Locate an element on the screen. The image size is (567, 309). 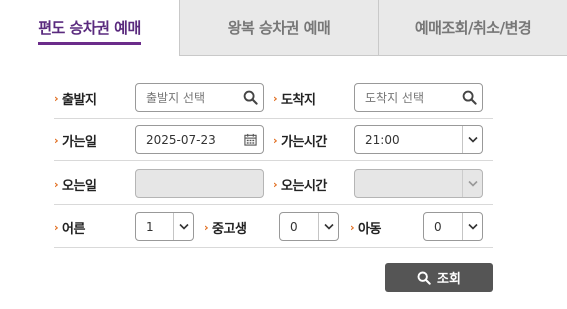
go-date-value: 2025-07-23 is located at coordinates (181, 139).